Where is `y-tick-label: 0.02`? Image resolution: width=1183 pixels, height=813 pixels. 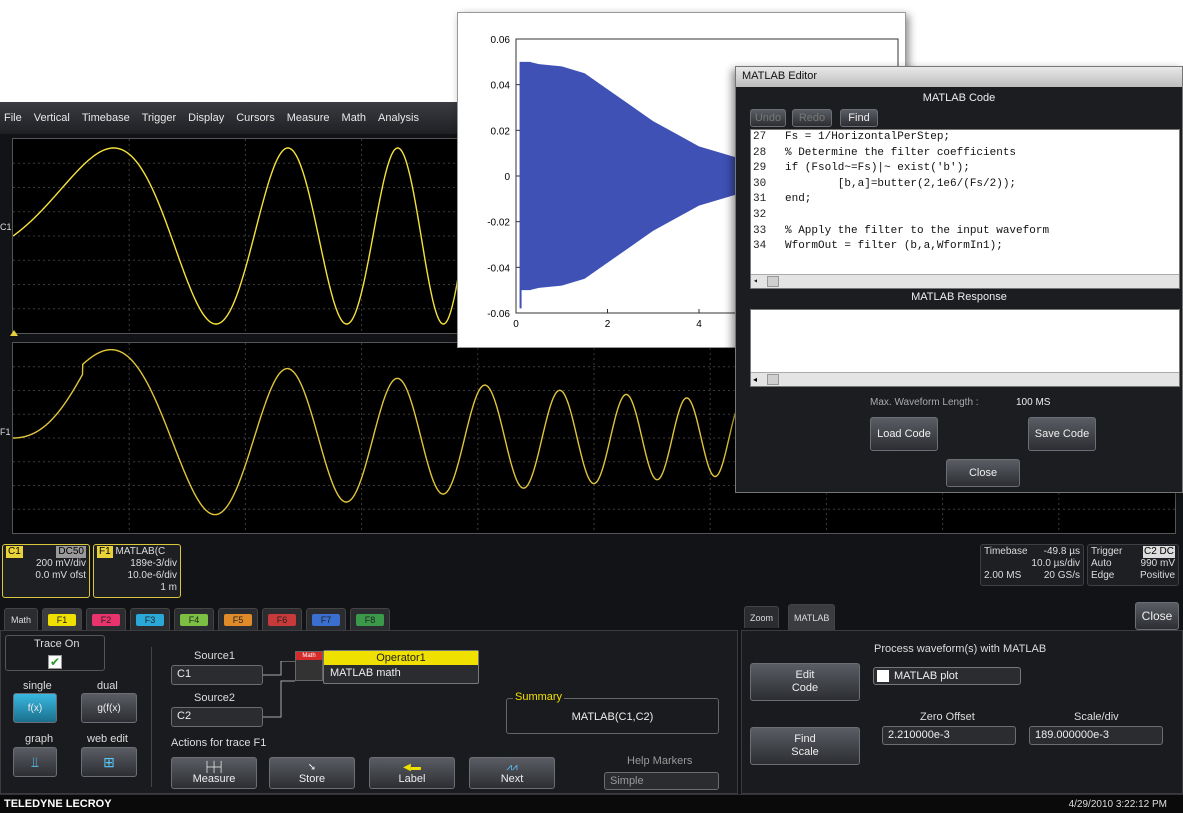
y-tick-label: 0.02 is located at coordinates (501, 131).